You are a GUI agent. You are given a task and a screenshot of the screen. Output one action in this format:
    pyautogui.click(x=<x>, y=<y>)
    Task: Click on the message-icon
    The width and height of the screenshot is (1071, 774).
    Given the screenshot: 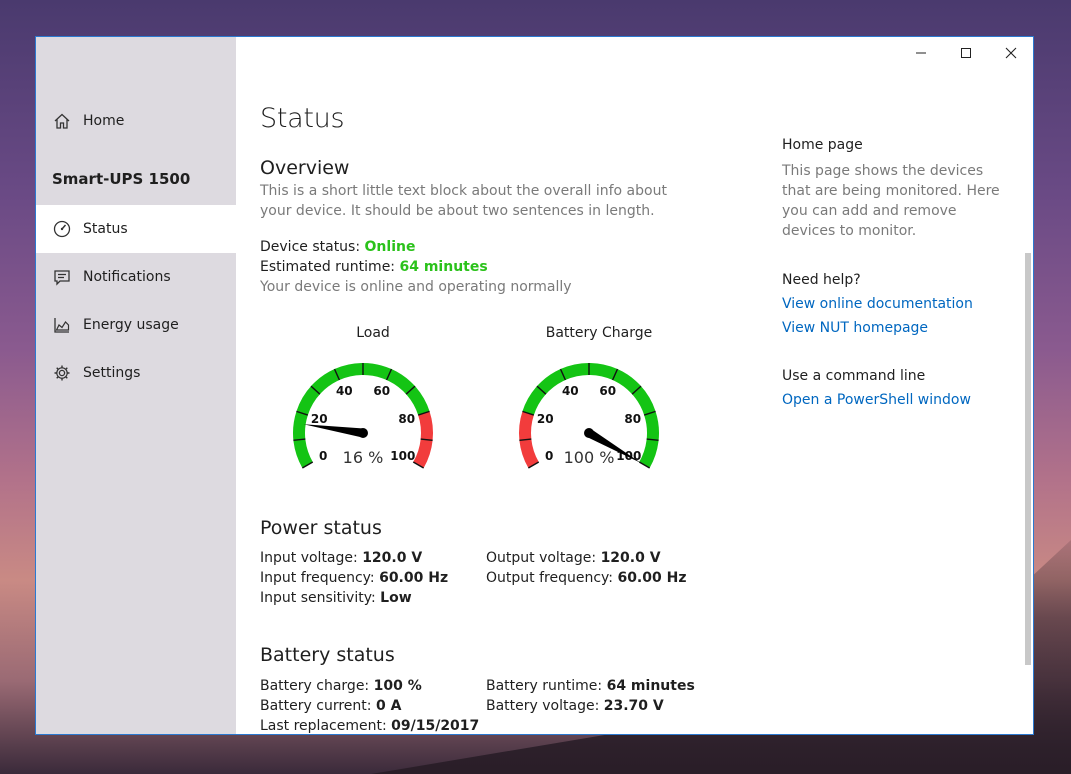 What is the action you would take?
    pyautogui.click(x=62, y=277)
    